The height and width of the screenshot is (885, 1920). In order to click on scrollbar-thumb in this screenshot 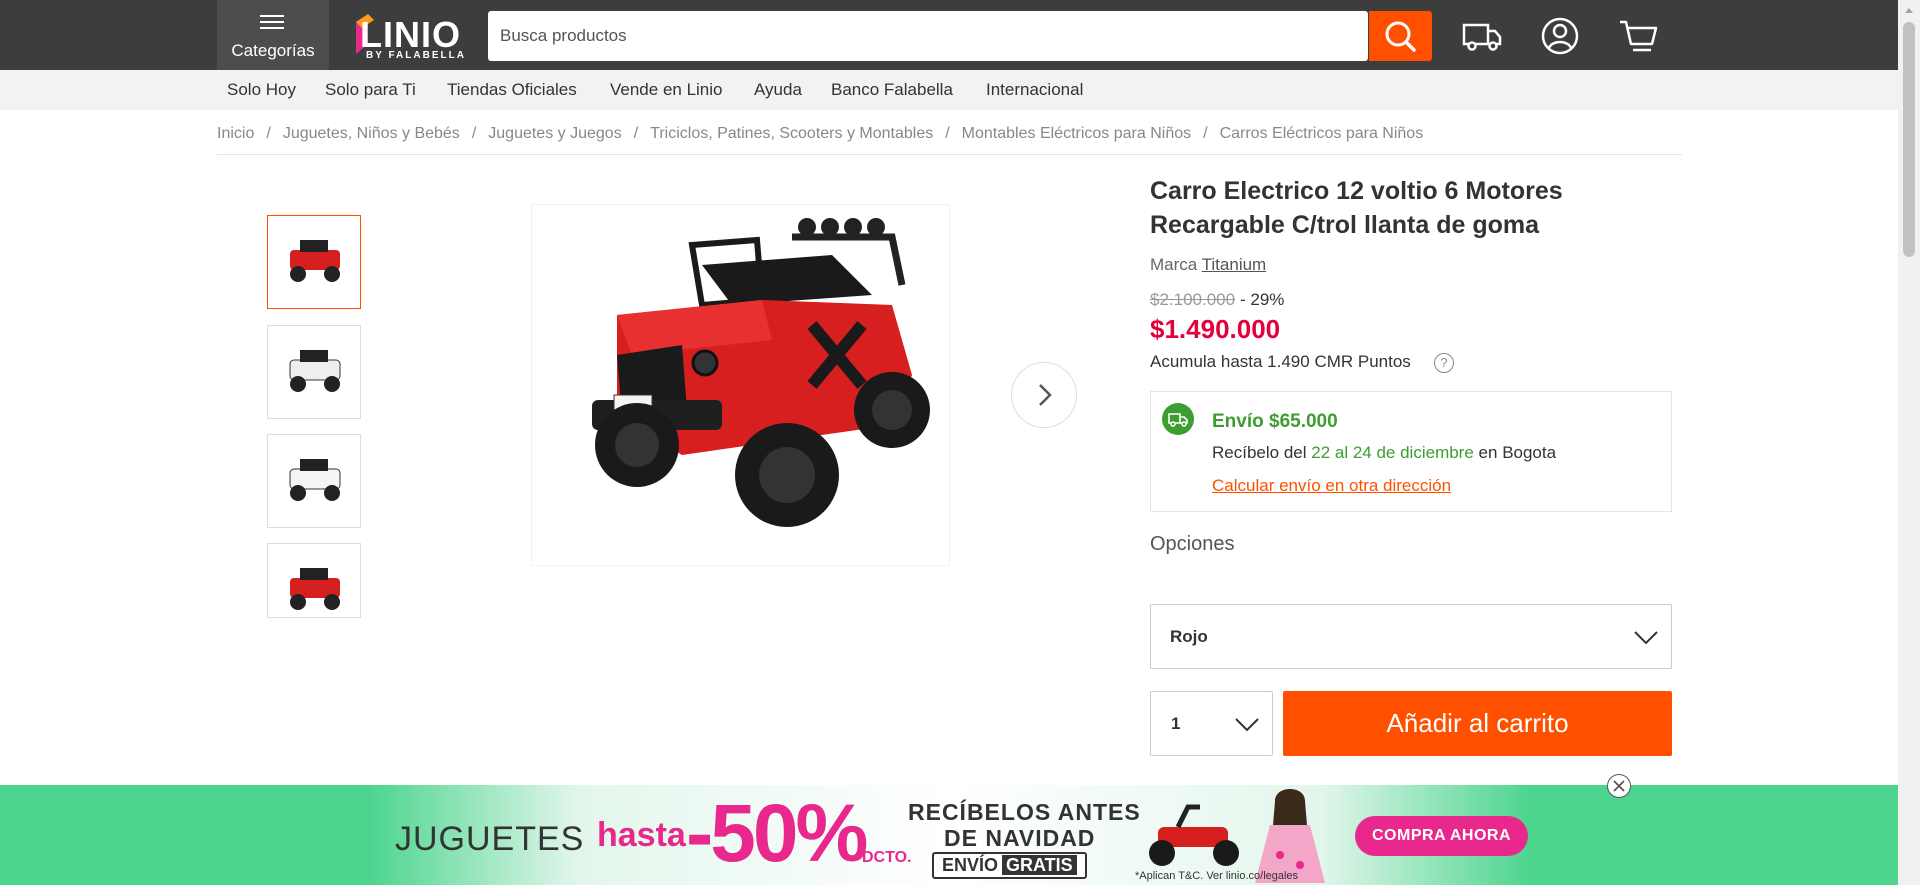, I will do `click(1909, 139)`.